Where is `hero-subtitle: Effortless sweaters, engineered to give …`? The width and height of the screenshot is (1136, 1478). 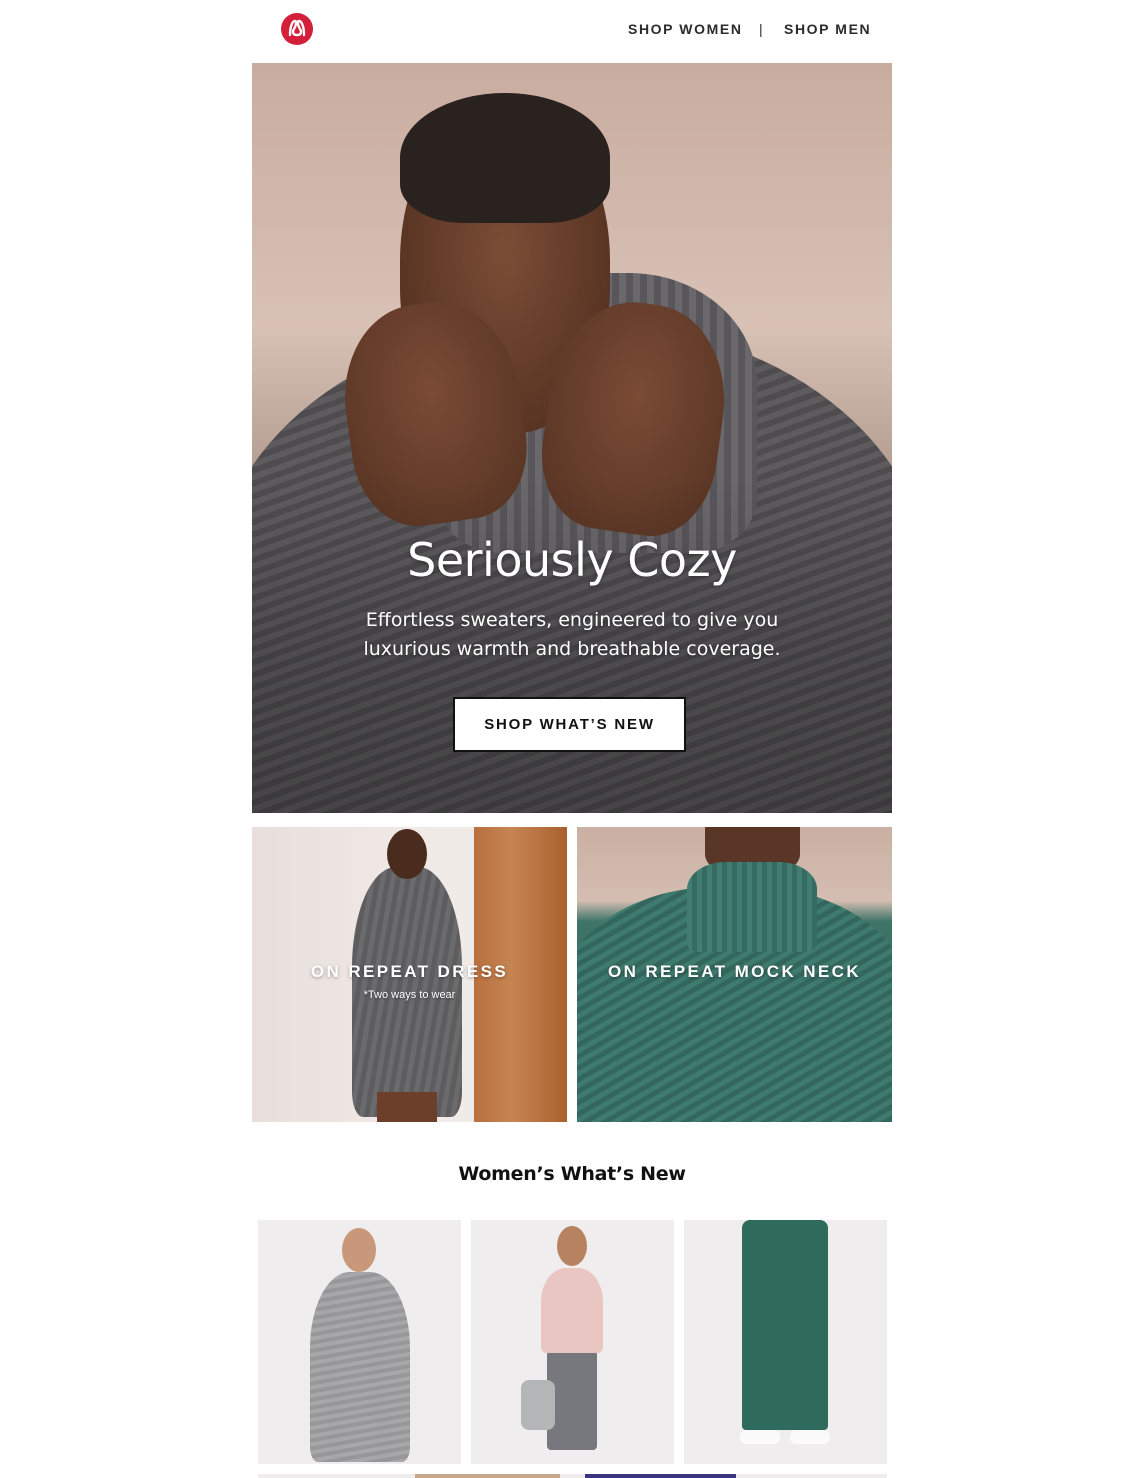
hero-subtitle: Effortless sweaters, engineered to give … is located at coordinates (572, 634).